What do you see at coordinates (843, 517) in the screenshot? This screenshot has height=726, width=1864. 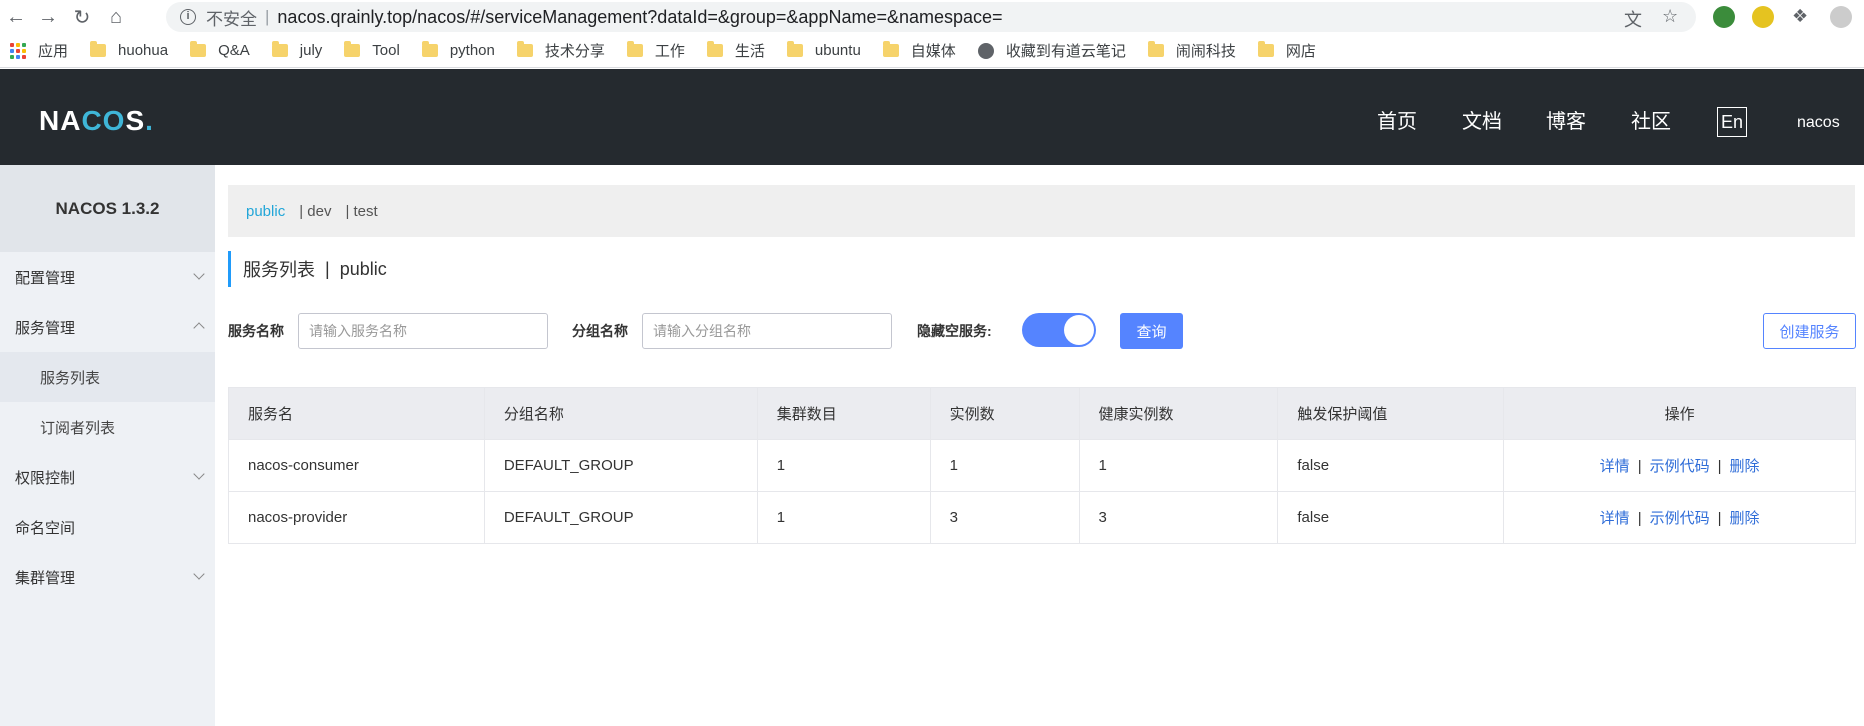 I see `cell-cluster-count: 1` at bounding box center [843, 517].